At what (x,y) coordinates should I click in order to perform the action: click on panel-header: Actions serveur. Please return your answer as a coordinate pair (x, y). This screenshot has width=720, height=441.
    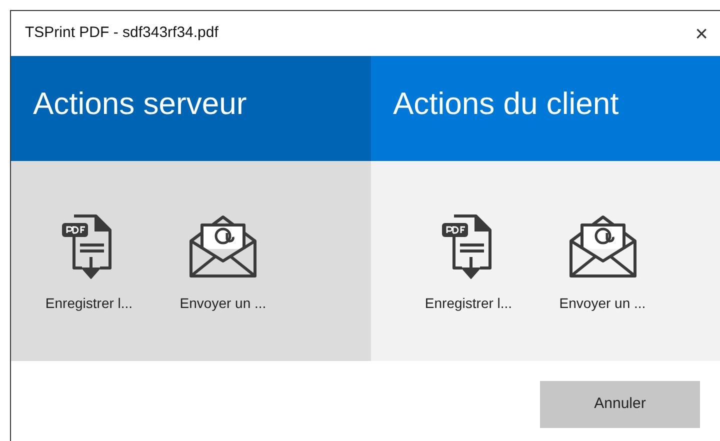
    Looking at the image, I should click on (191, 108).